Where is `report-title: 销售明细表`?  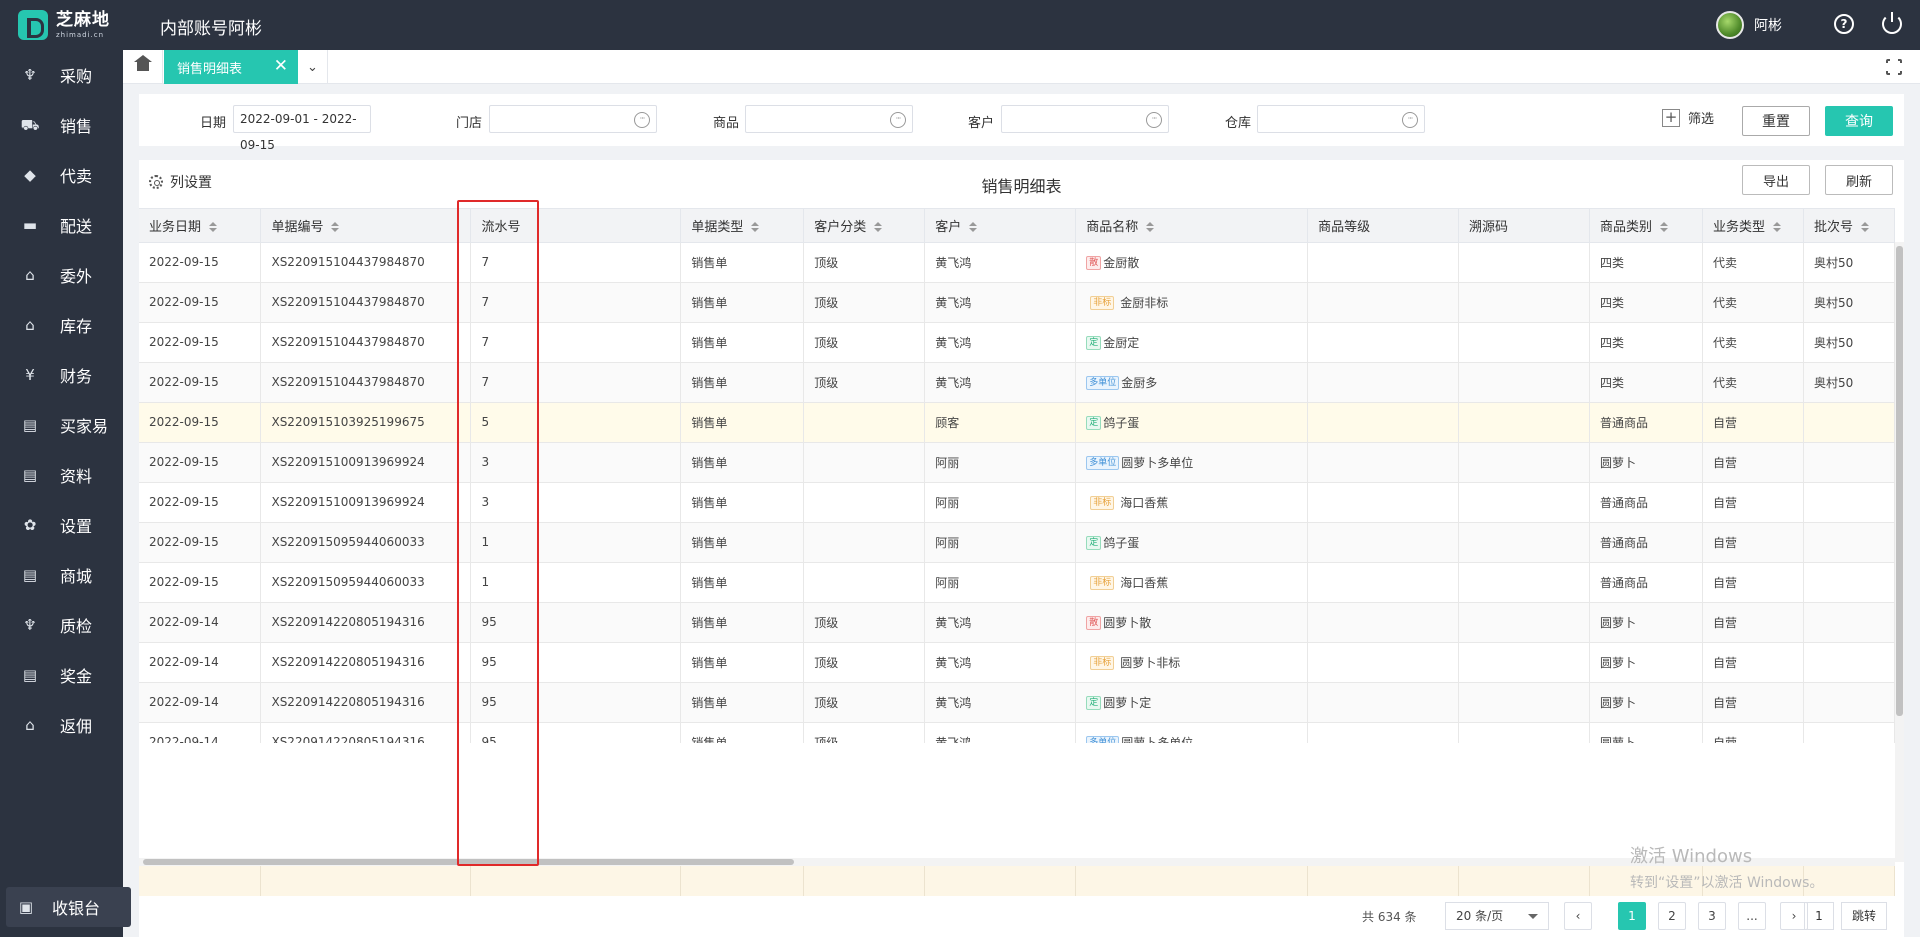 report-title: 销售明细表 is located at coordinates (1021, 186).